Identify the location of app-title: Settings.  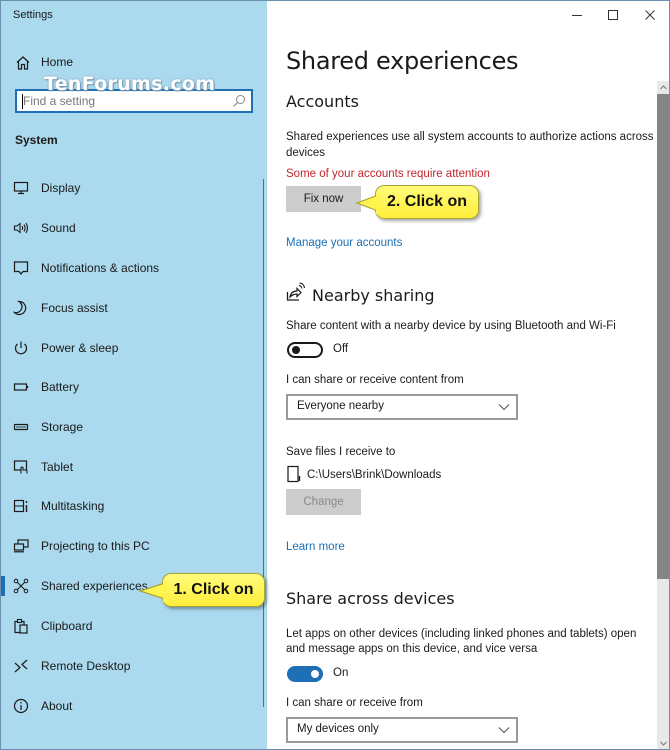
(33, 15).